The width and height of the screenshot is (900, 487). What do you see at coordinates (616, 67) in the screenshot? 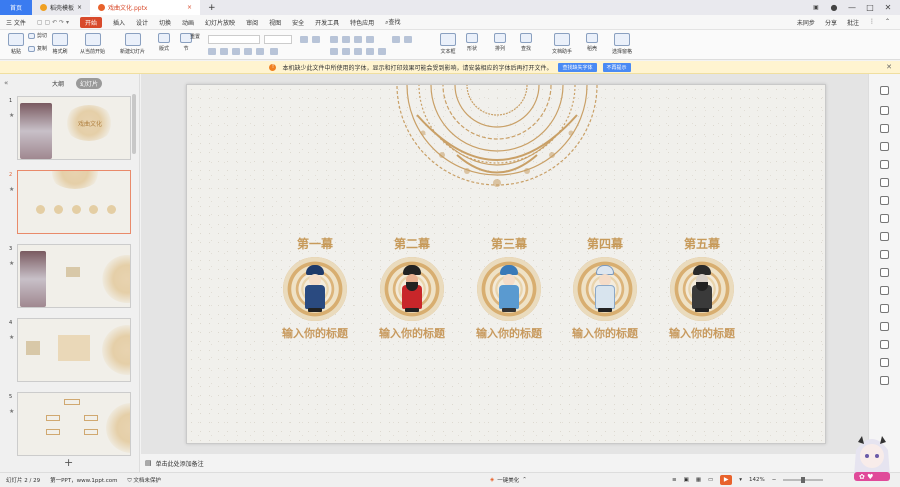
I see `dont-remind-button: 不再提示` at bounding box center [616, 67].